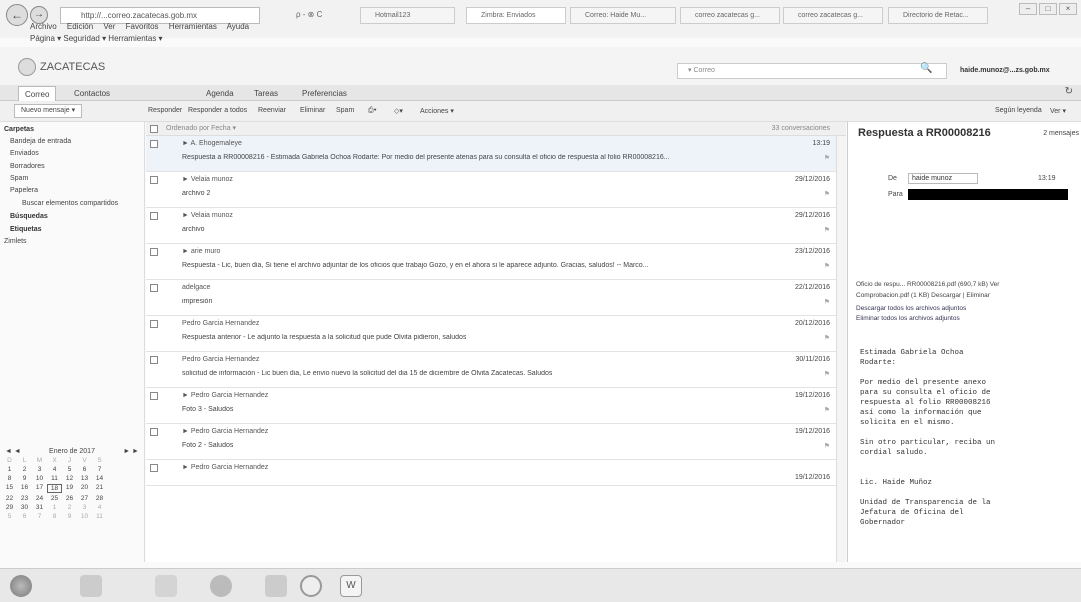 This screenshot has width=1081, height=602. I want to click on folder-sent: Enviados, so click(24, 153).